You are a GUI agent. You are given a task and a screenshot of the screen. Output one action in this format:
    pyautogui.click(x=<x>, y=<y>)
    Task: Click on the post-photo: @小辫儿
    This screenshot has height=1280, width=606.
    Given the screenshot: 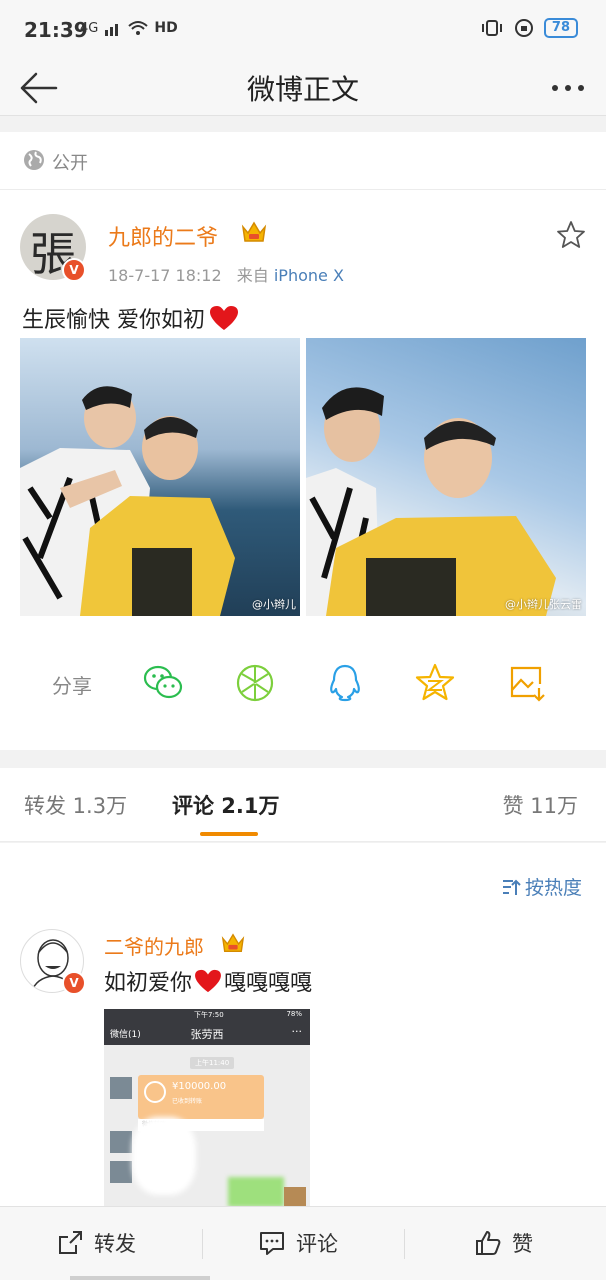 What is the action you would take?
    pyautogui.click(x=160, y=477)
    